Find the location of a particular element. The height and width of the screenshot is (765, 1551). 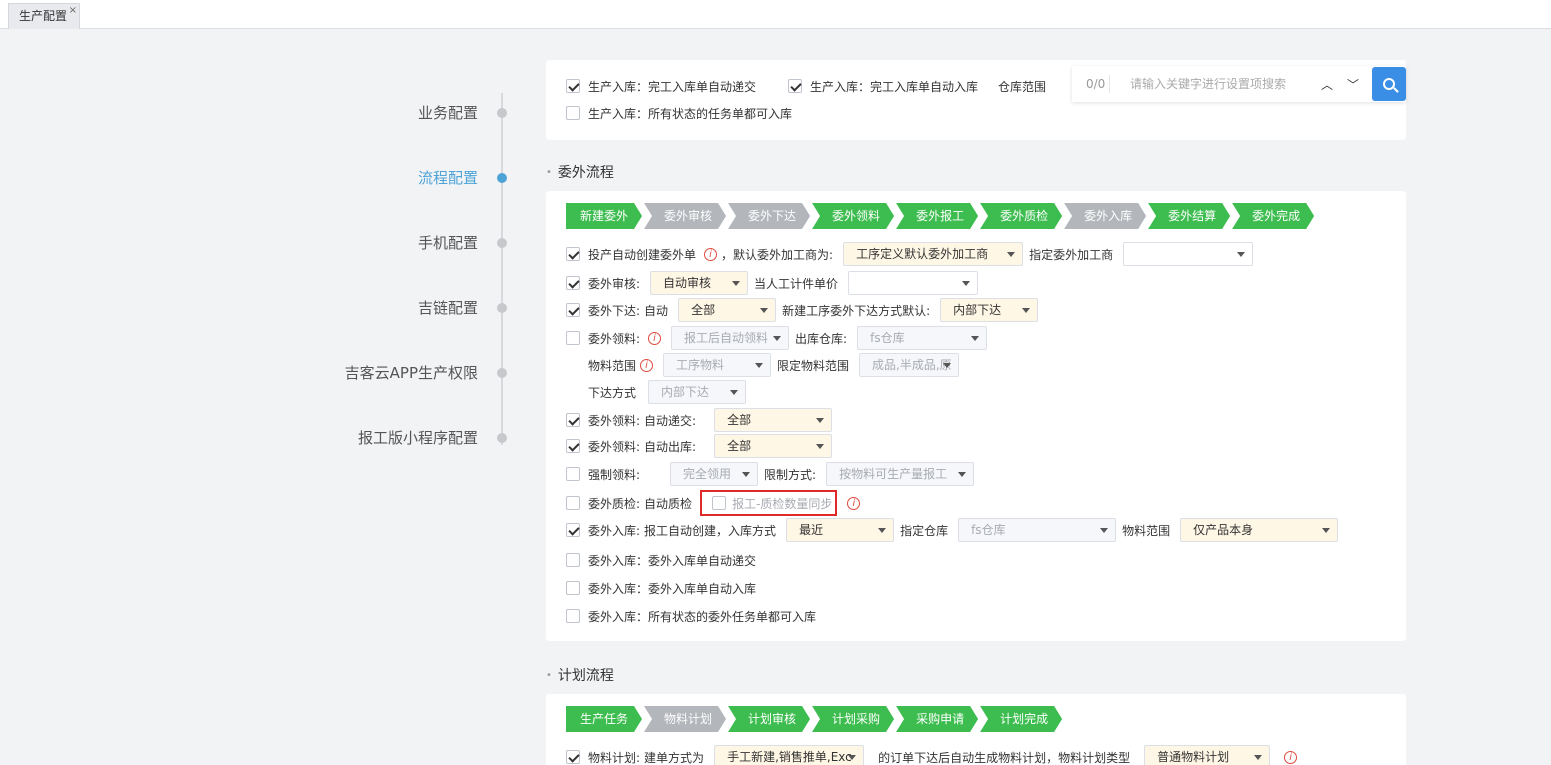

flow-step: 生产任务 is located at coordinates (604, 719).